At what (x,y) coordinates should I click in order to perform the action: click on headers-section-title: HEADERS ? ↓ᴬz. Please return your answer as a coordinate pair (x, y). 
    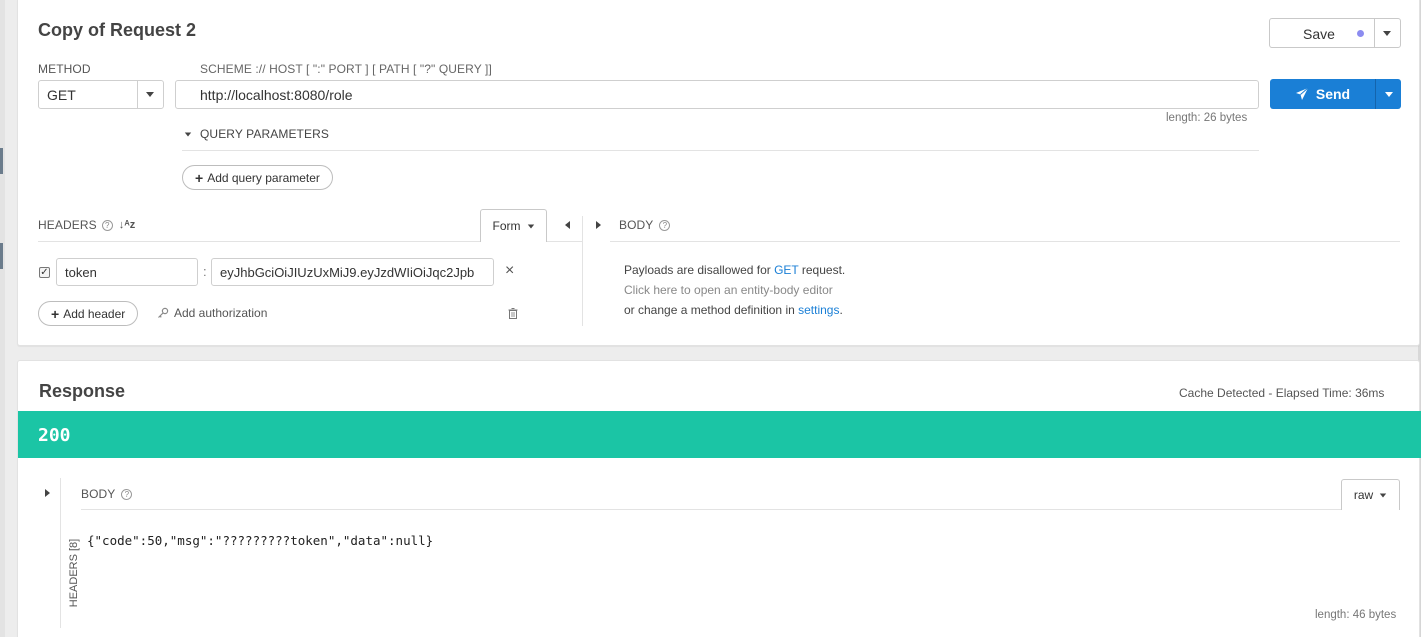
    Looking at the image, I should click on (86, 225).